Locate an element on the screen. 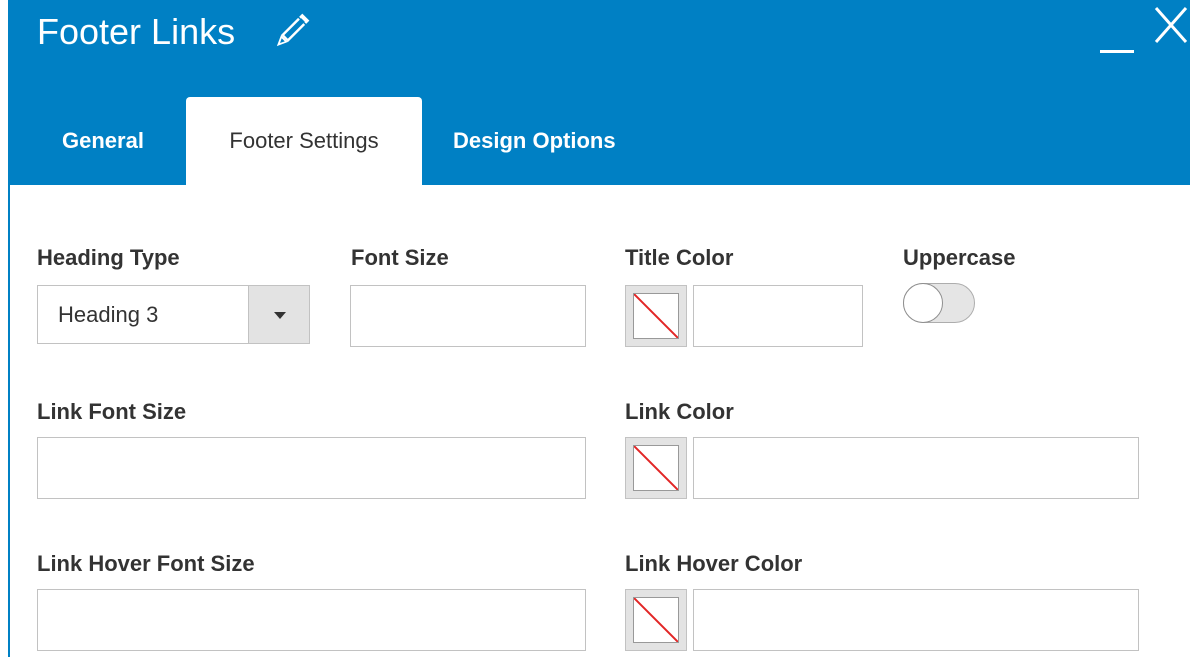 The width and height of the screenshot is (1190, 657). uppercase-label: Uppercase is located at coordinates (959, 257).